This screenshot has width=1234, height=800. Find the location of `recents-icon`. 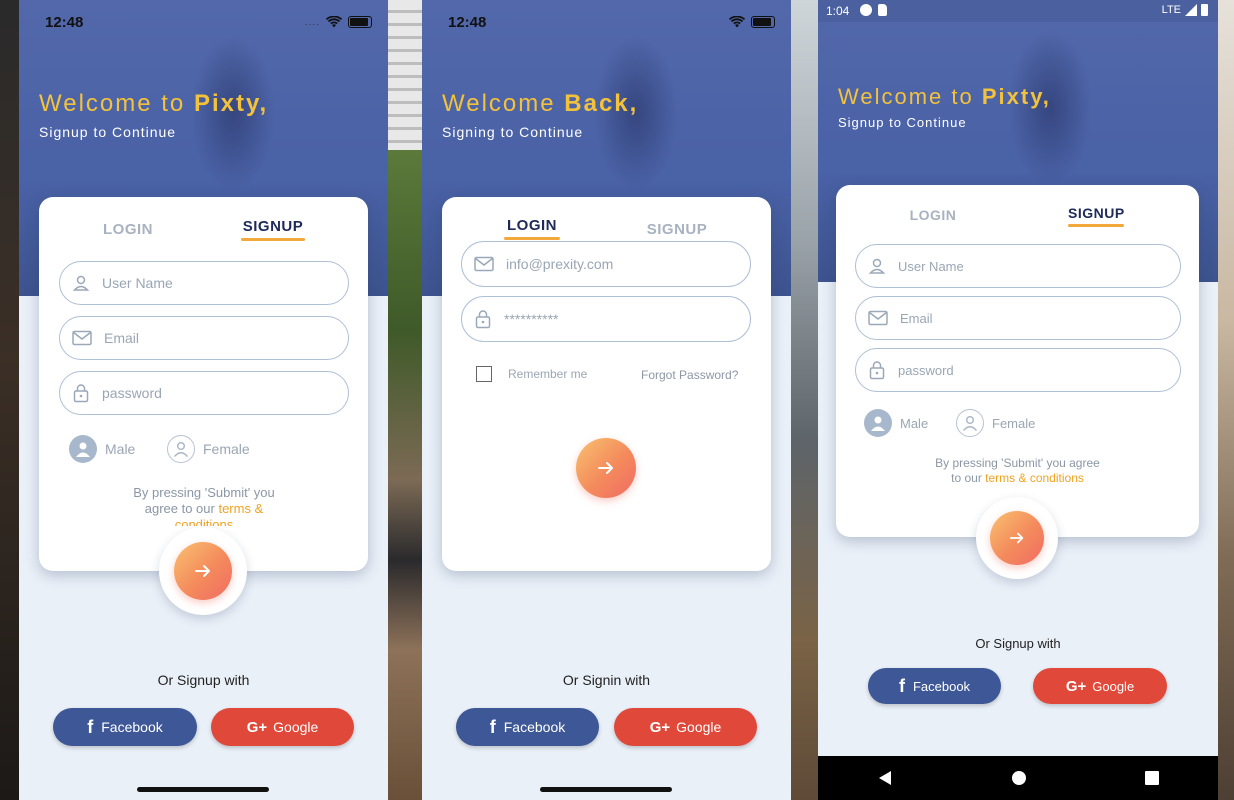

recents-icon is located at coordinates (1152, 778).